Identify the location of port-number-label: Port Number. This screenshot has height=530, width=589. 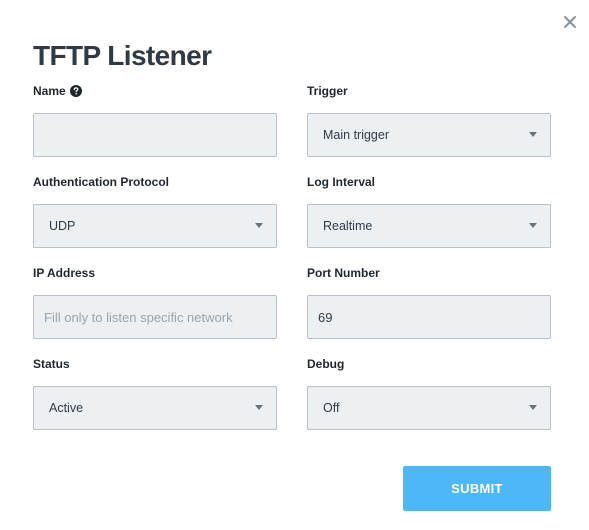
(343, 273).